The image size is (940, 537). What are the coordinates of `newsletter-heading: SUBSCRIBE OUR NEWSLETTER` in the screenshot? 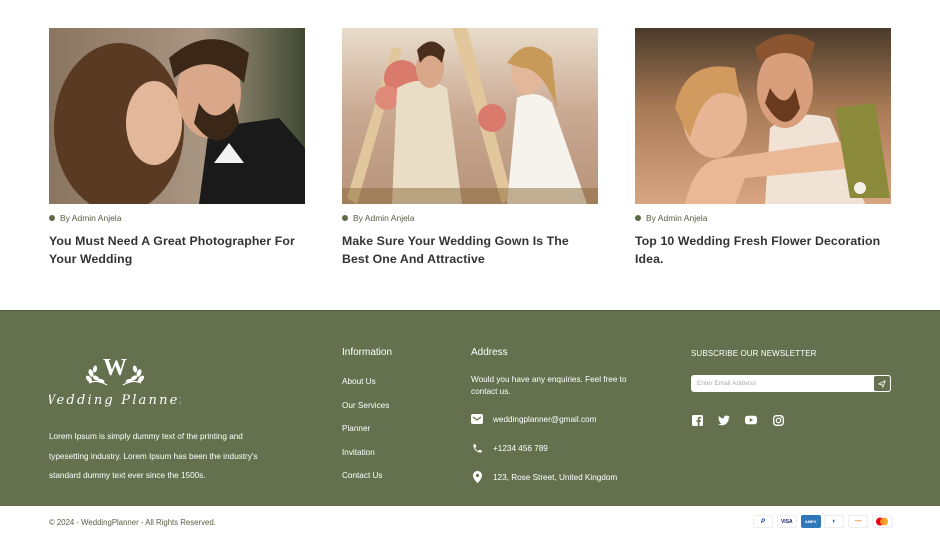 It's located at (754, 353).